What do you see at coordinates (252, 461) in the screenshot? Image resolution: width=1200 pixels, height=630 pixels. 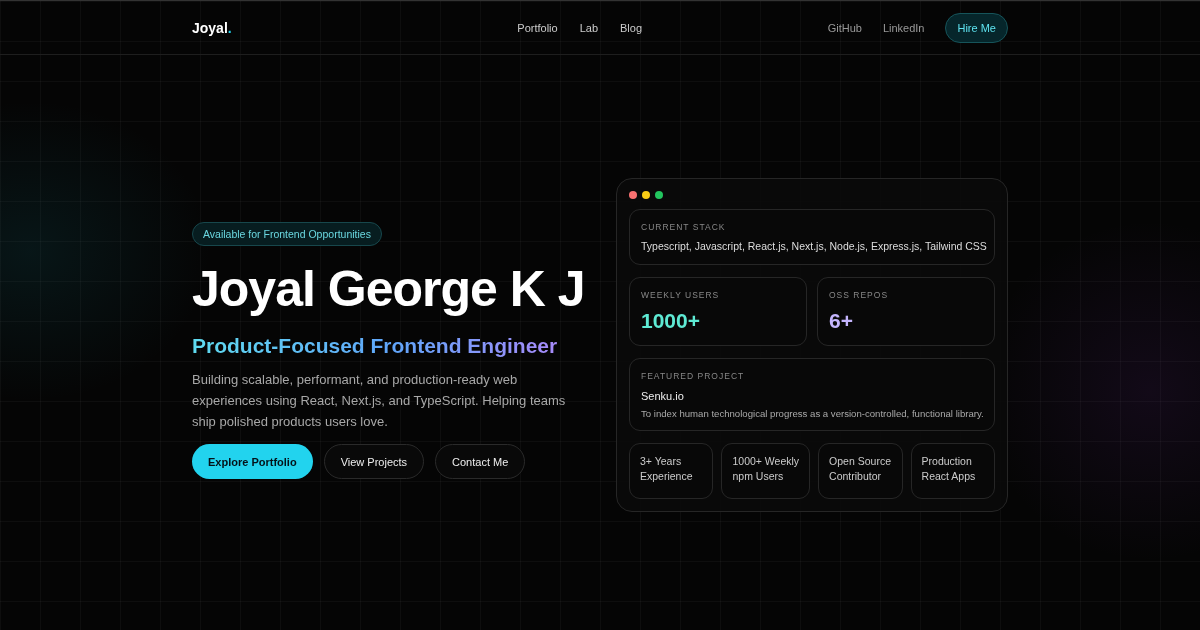 I see `primary-button: Explore Portfolio` at bounding box center [252, 461].